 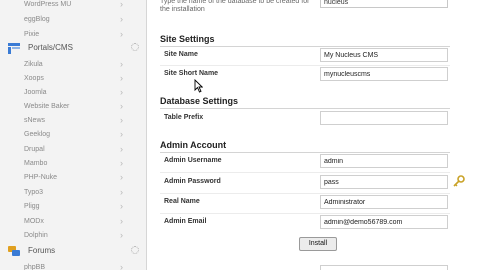 What do you see at coordinates (459, 181) in the screenshot?
I see `key-icon` at bounding box center [459, 181].